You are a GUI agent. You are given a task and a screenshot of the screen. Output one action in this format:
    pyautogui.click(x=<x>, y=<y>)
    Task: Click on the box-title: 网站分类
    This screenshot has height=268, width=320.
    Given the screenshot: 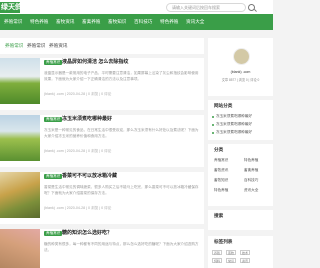 What is the action you would take?
    pyautogui.click(x=223, y=105)
    